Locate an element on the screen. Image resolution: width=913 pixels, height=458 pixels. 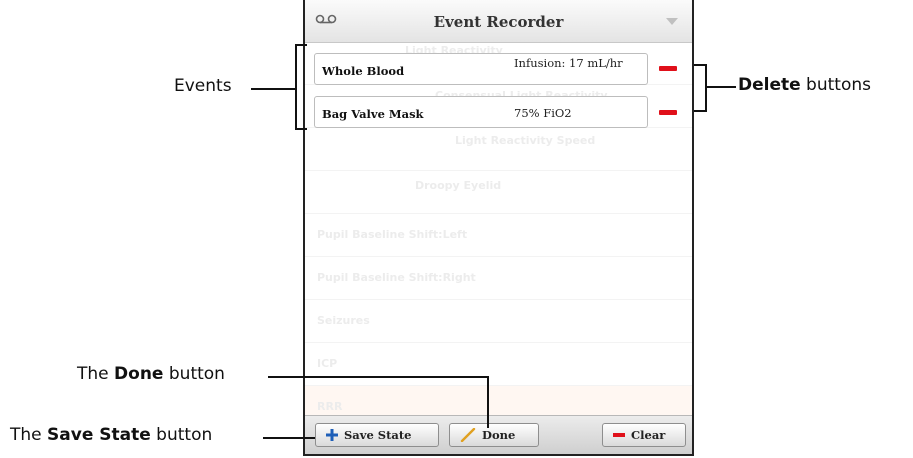
clear-label: Clear is located at coordinates (648, 435).